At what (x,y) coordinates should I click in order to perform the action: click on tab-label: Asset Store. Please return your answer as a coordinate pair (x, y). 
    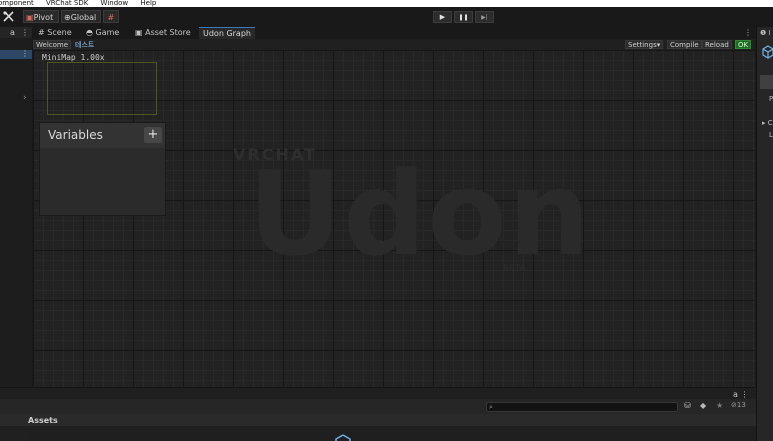
    Looking at the image, I should click on (168, 32).